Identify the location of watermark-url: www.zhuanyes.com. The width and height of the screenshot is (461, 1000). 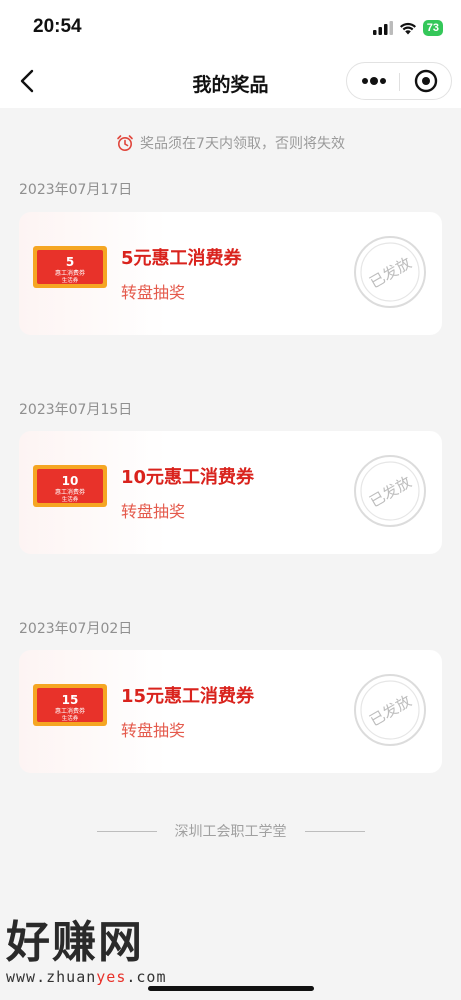
(86, 977).